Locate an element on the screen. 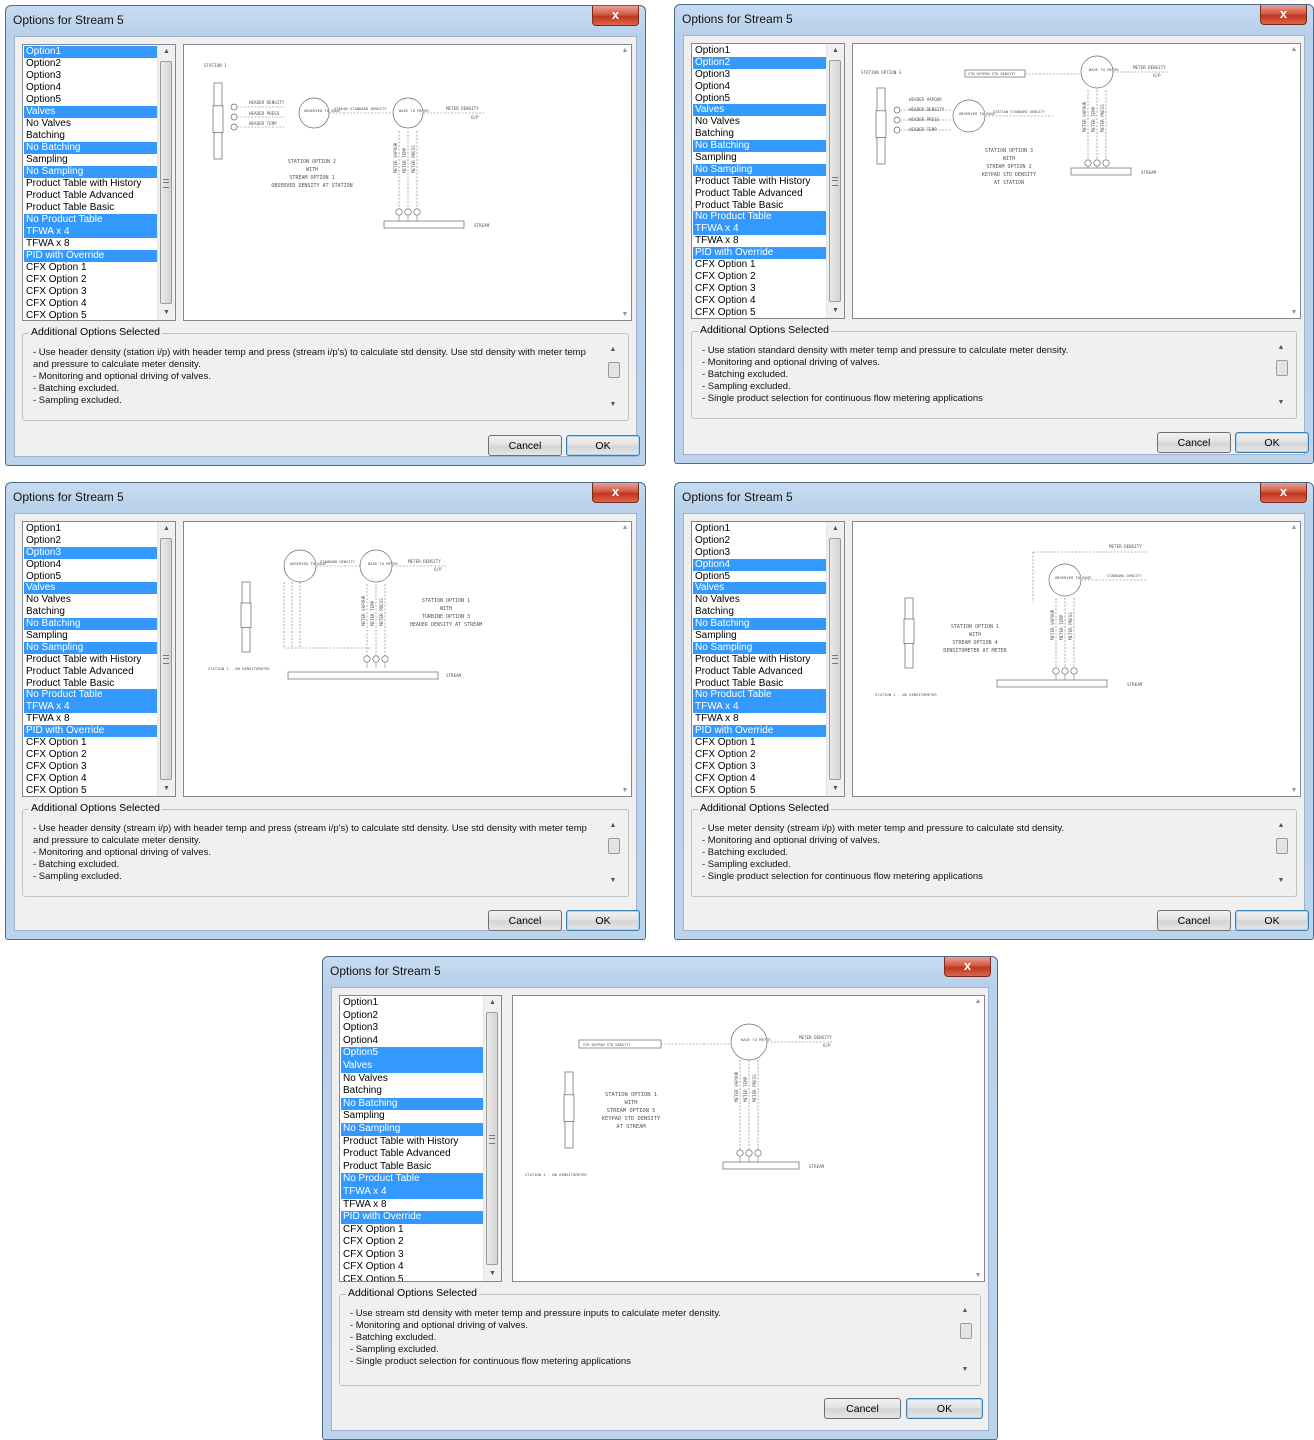  option-item: Option3 is located at coordinates (759, 75).